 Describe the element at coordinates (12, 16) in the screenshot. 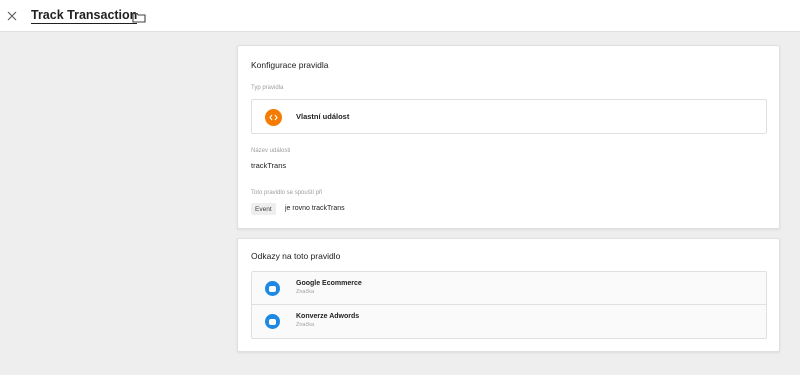

I see `close-icon` at that location.